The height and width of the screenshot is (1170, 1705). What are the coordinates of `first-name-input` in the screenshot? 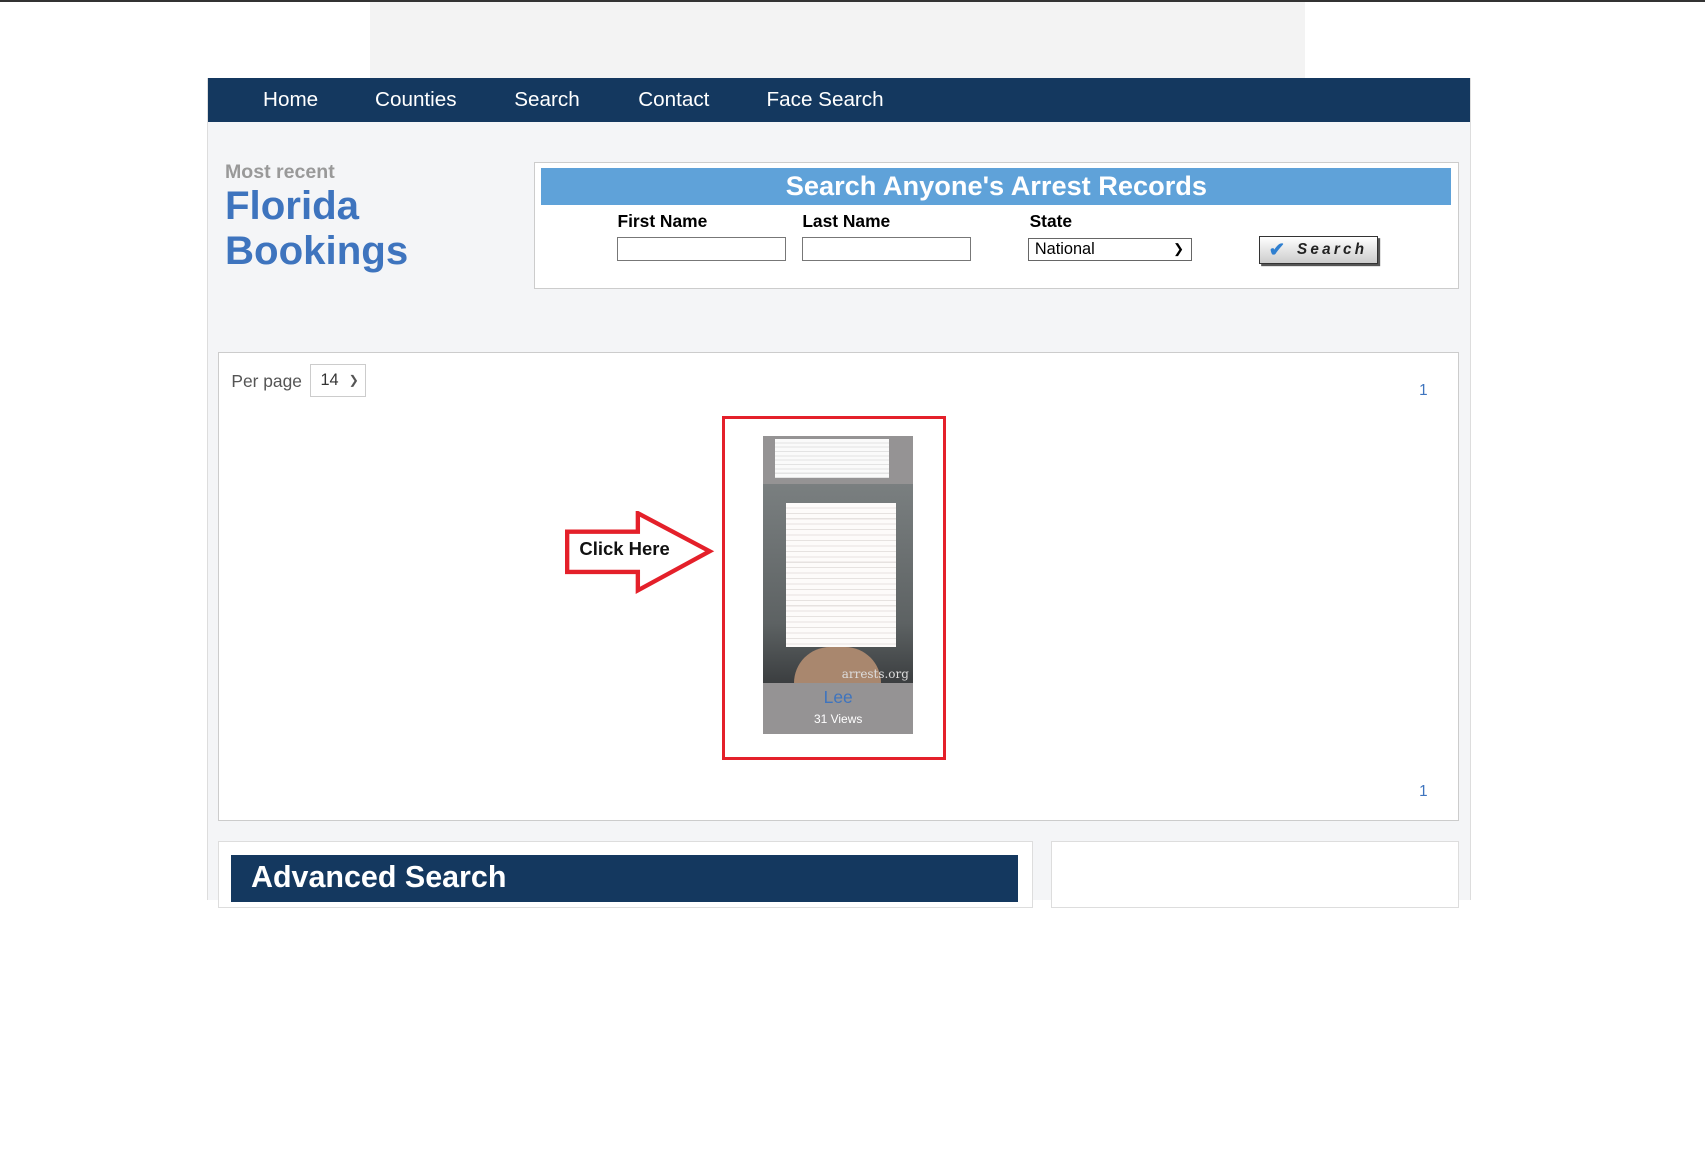 It's located at (701, 248).